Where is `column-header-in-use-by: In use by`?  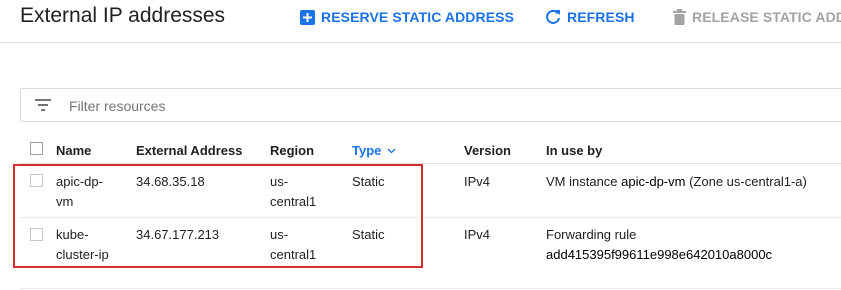
column-header-in-use-by: In use by is located at coordinates (574, 150).